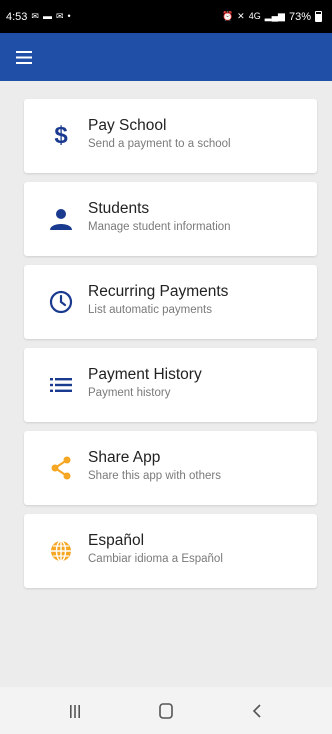  I want to click on globe-icon, so click(61, 551).